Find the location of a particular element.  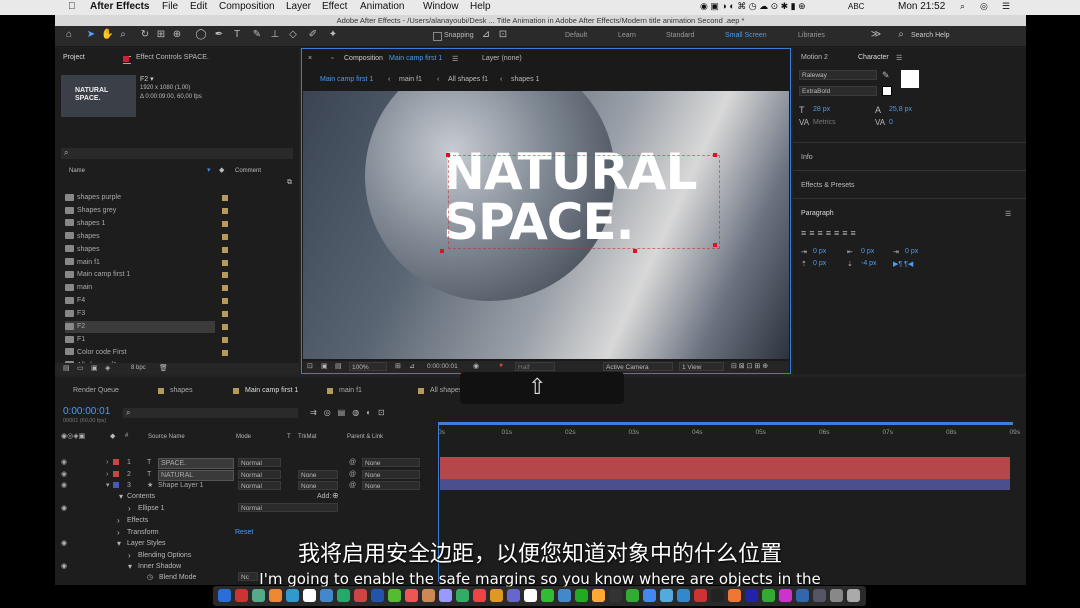

project-tab: Project is located at coordinates (74, 57).